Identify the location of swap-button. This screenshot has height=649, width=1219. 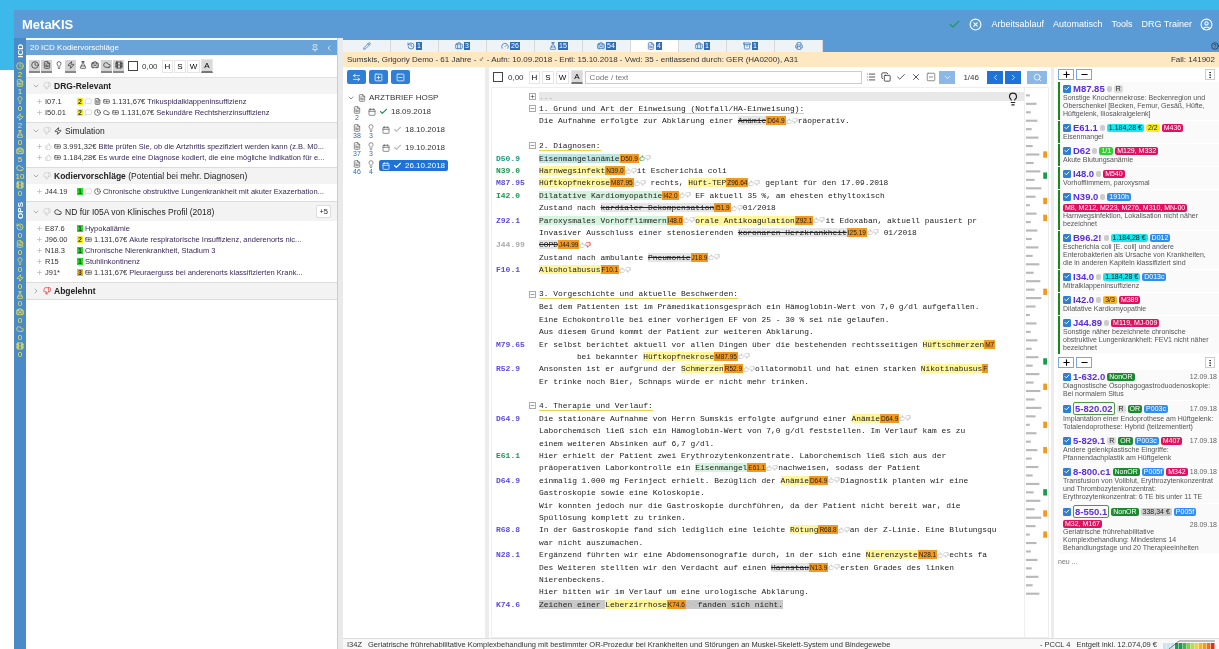
(356, 77).